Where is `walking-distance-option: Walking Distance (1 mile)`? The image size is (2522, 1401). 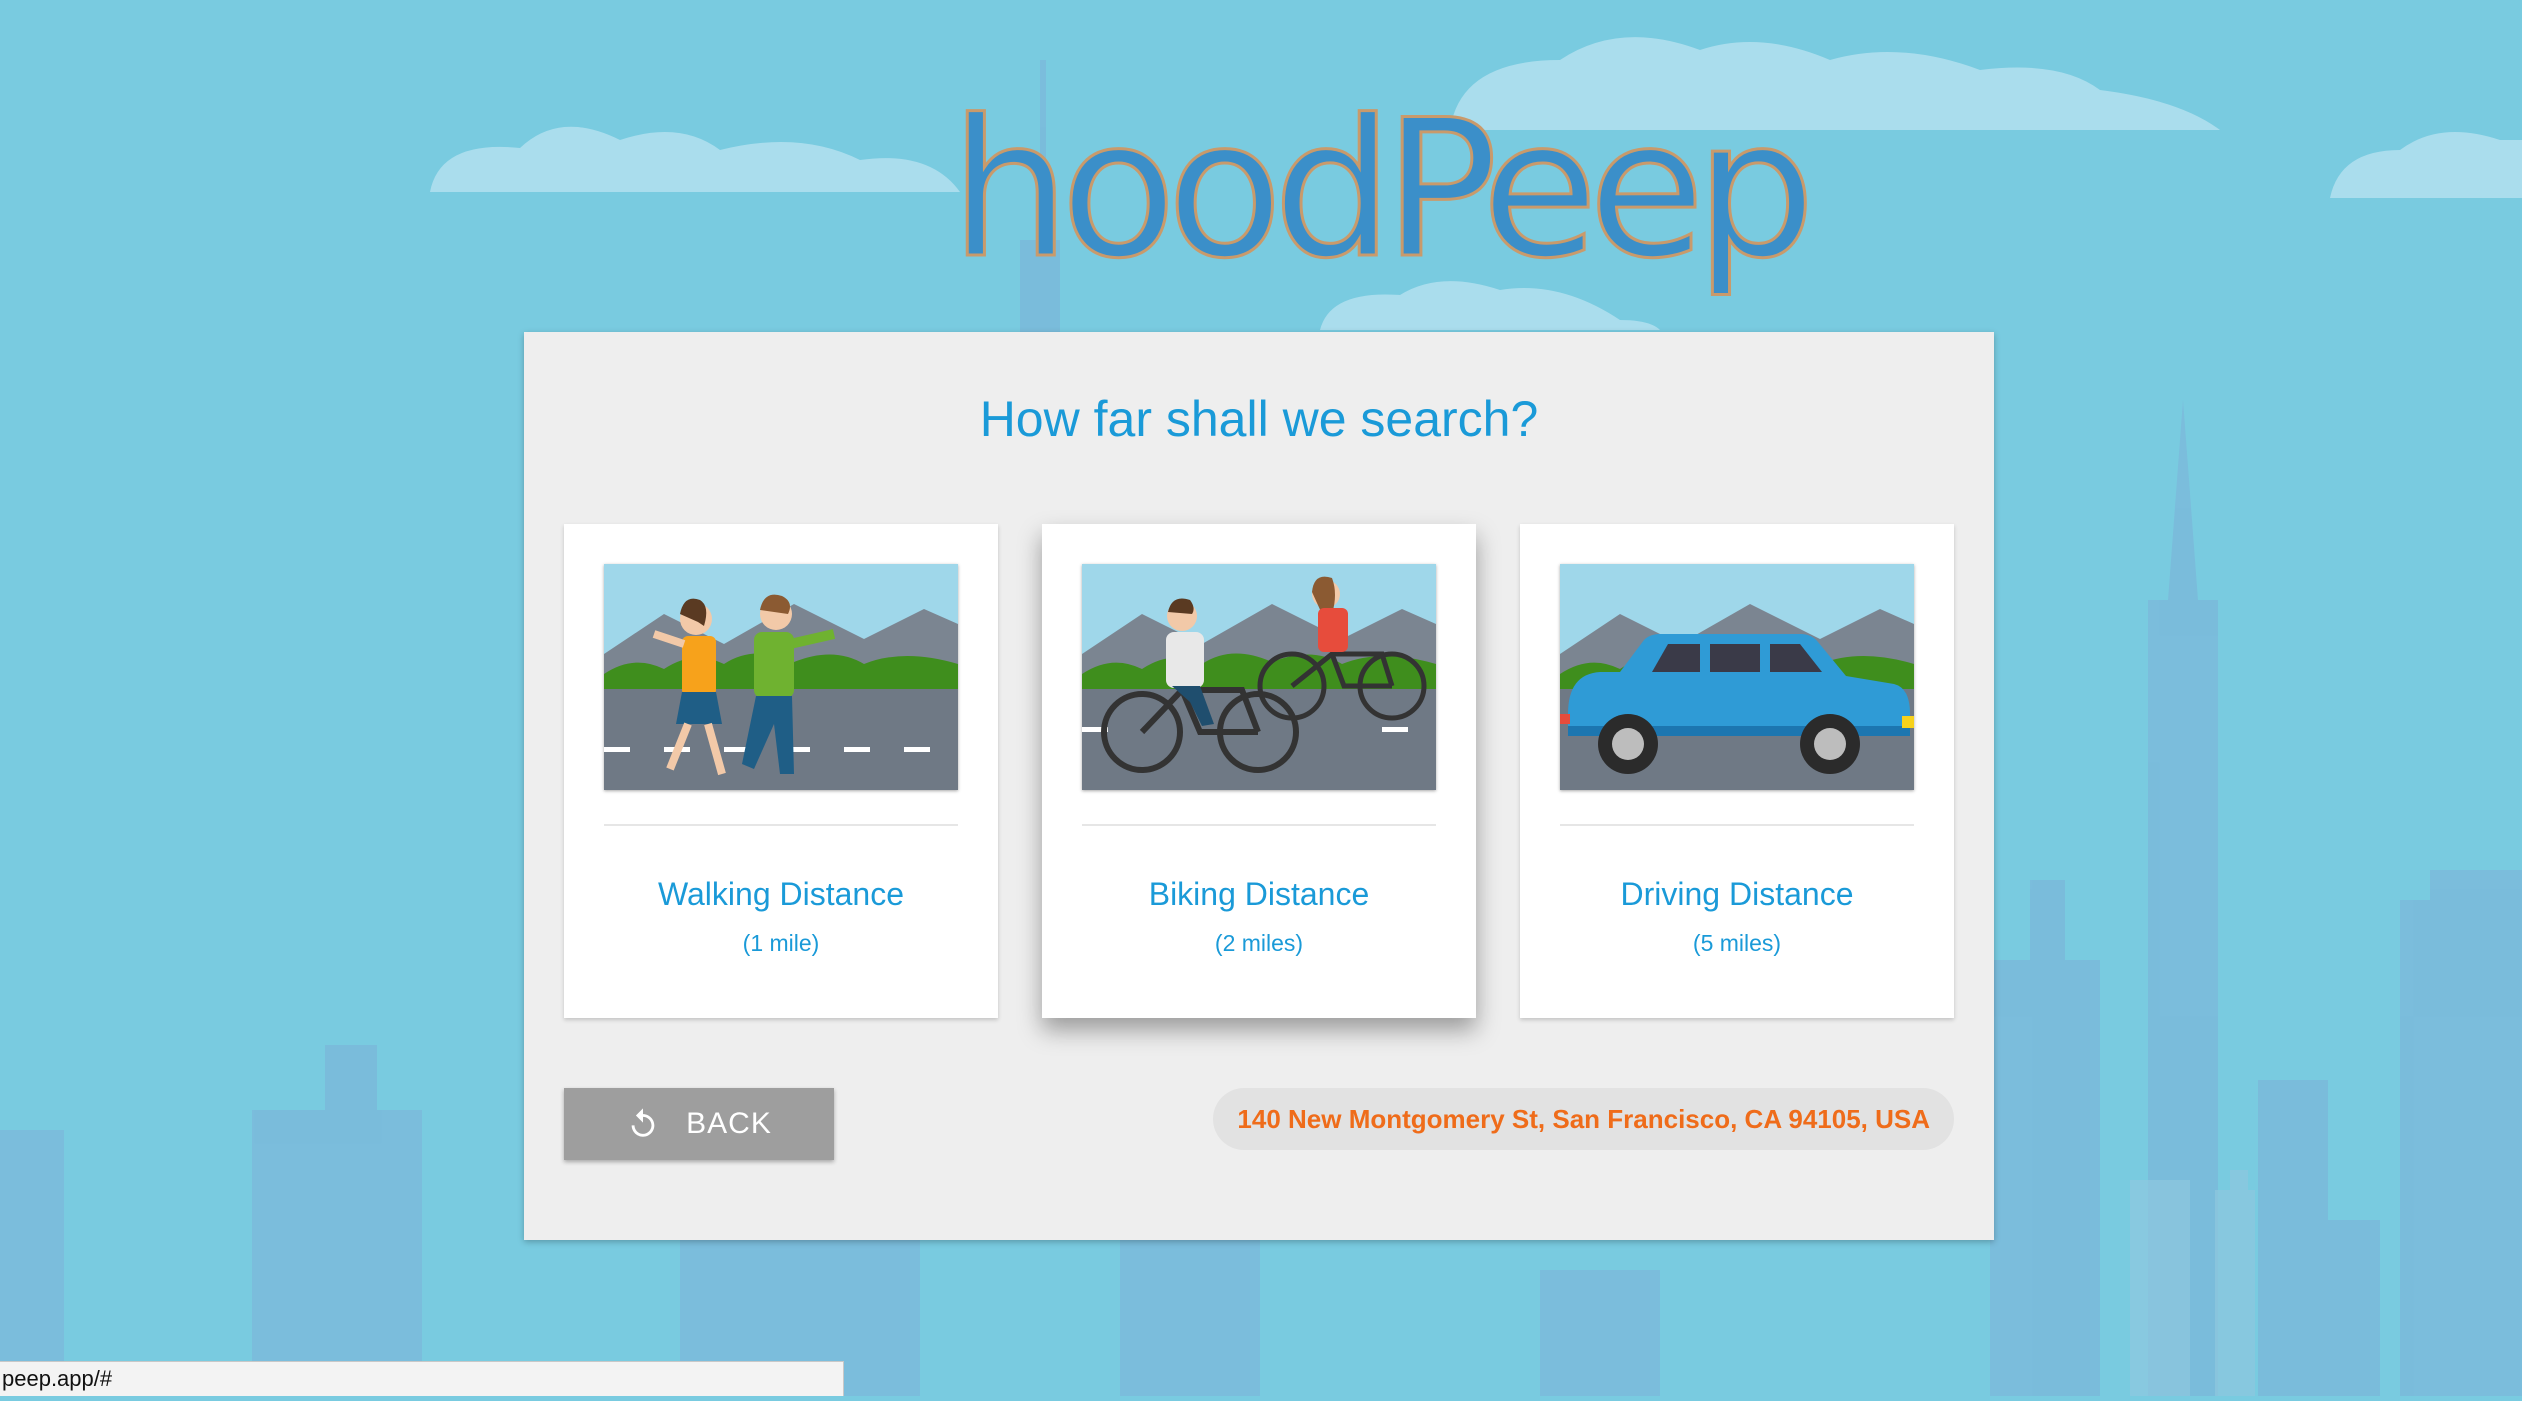 walking-distance-option: Walking Distance (1 mile) is located at coordinates (781, 771).